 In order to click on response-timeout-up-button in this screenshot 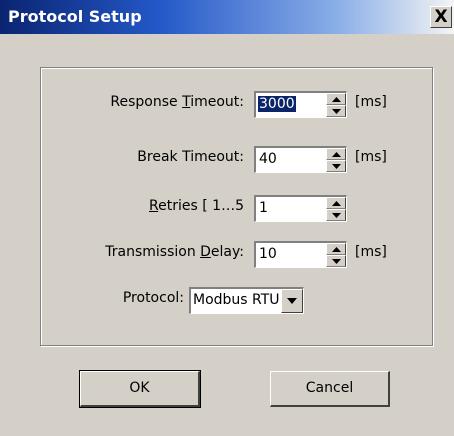, I will do `click(336, 99)`.